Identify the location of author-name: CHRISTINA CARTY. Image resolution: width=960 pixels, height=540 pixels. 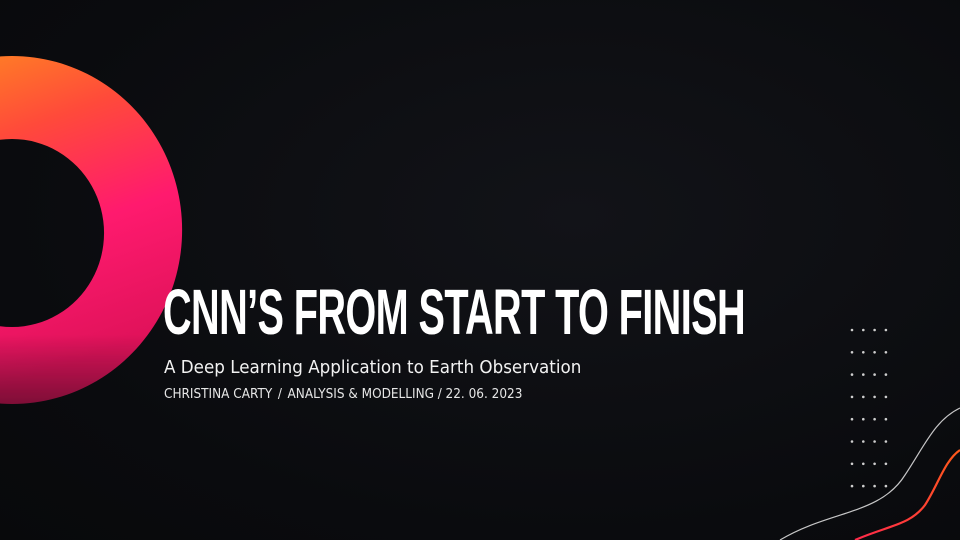
(218, 394).